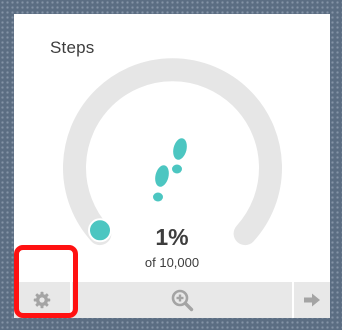  I want to click on zoom-button, so click(182, 300).